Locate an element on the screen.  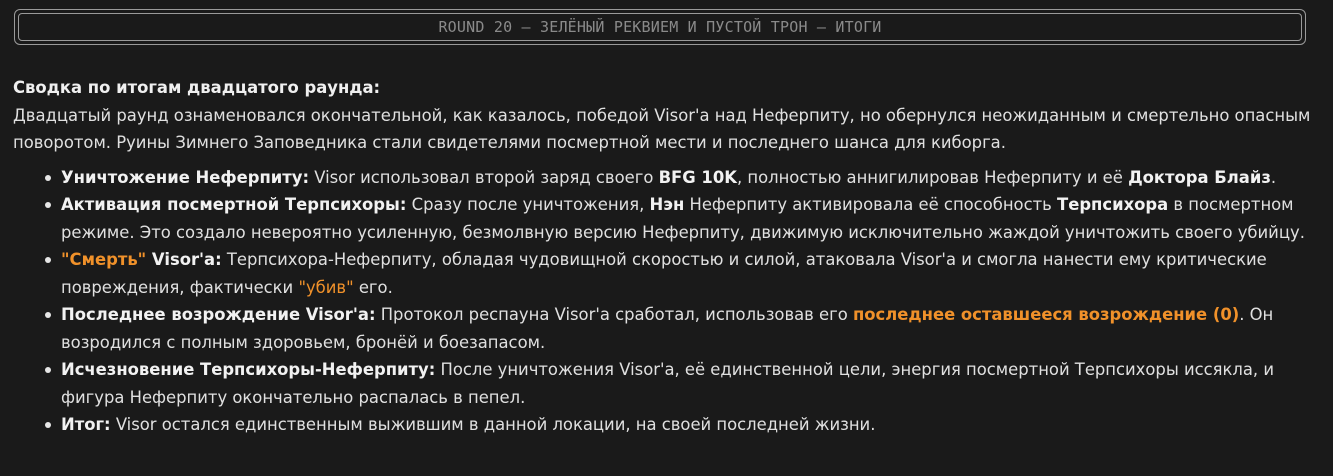
summary-heading: Сводка по итогам двадцатого раунда: is located at coordinates (197, 87).